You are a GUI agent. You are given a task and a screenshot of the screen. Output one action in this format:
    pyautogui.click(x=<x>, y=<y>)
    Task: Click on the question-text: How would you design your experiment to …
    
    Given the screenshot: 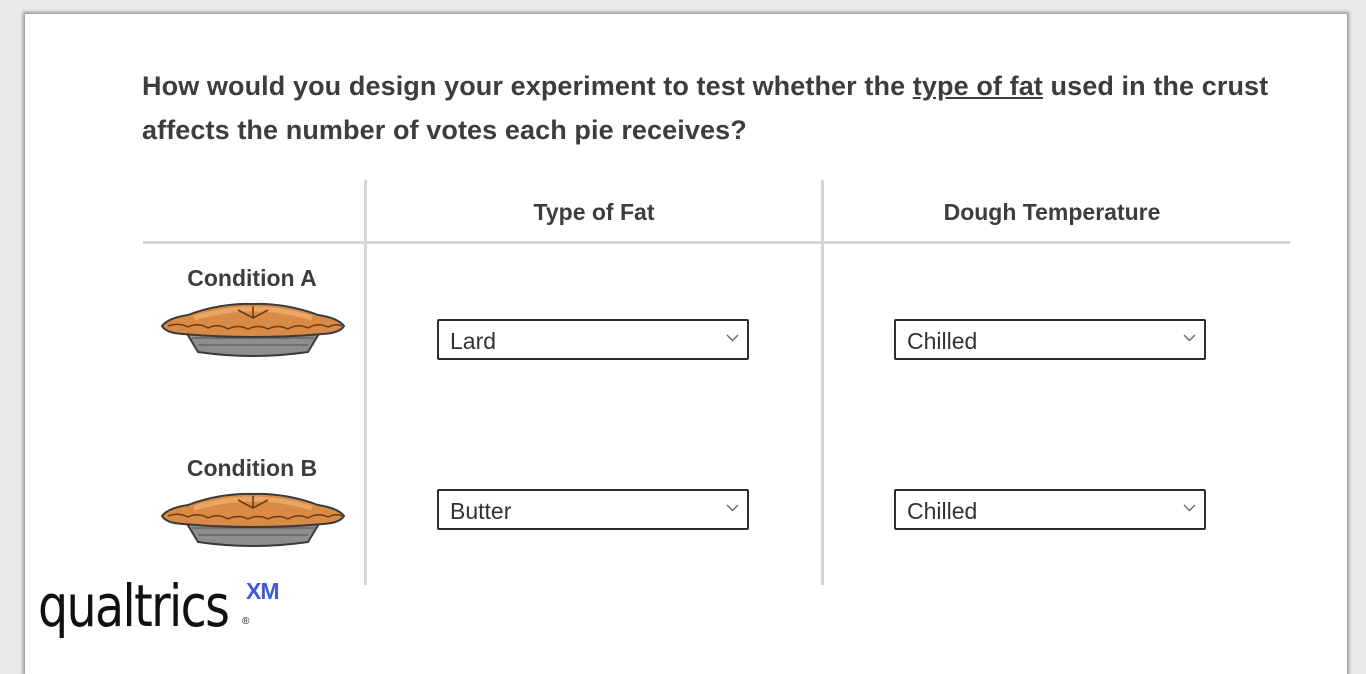 What is the action you would take?
    pyautogui.click(x=705, y=108)
    